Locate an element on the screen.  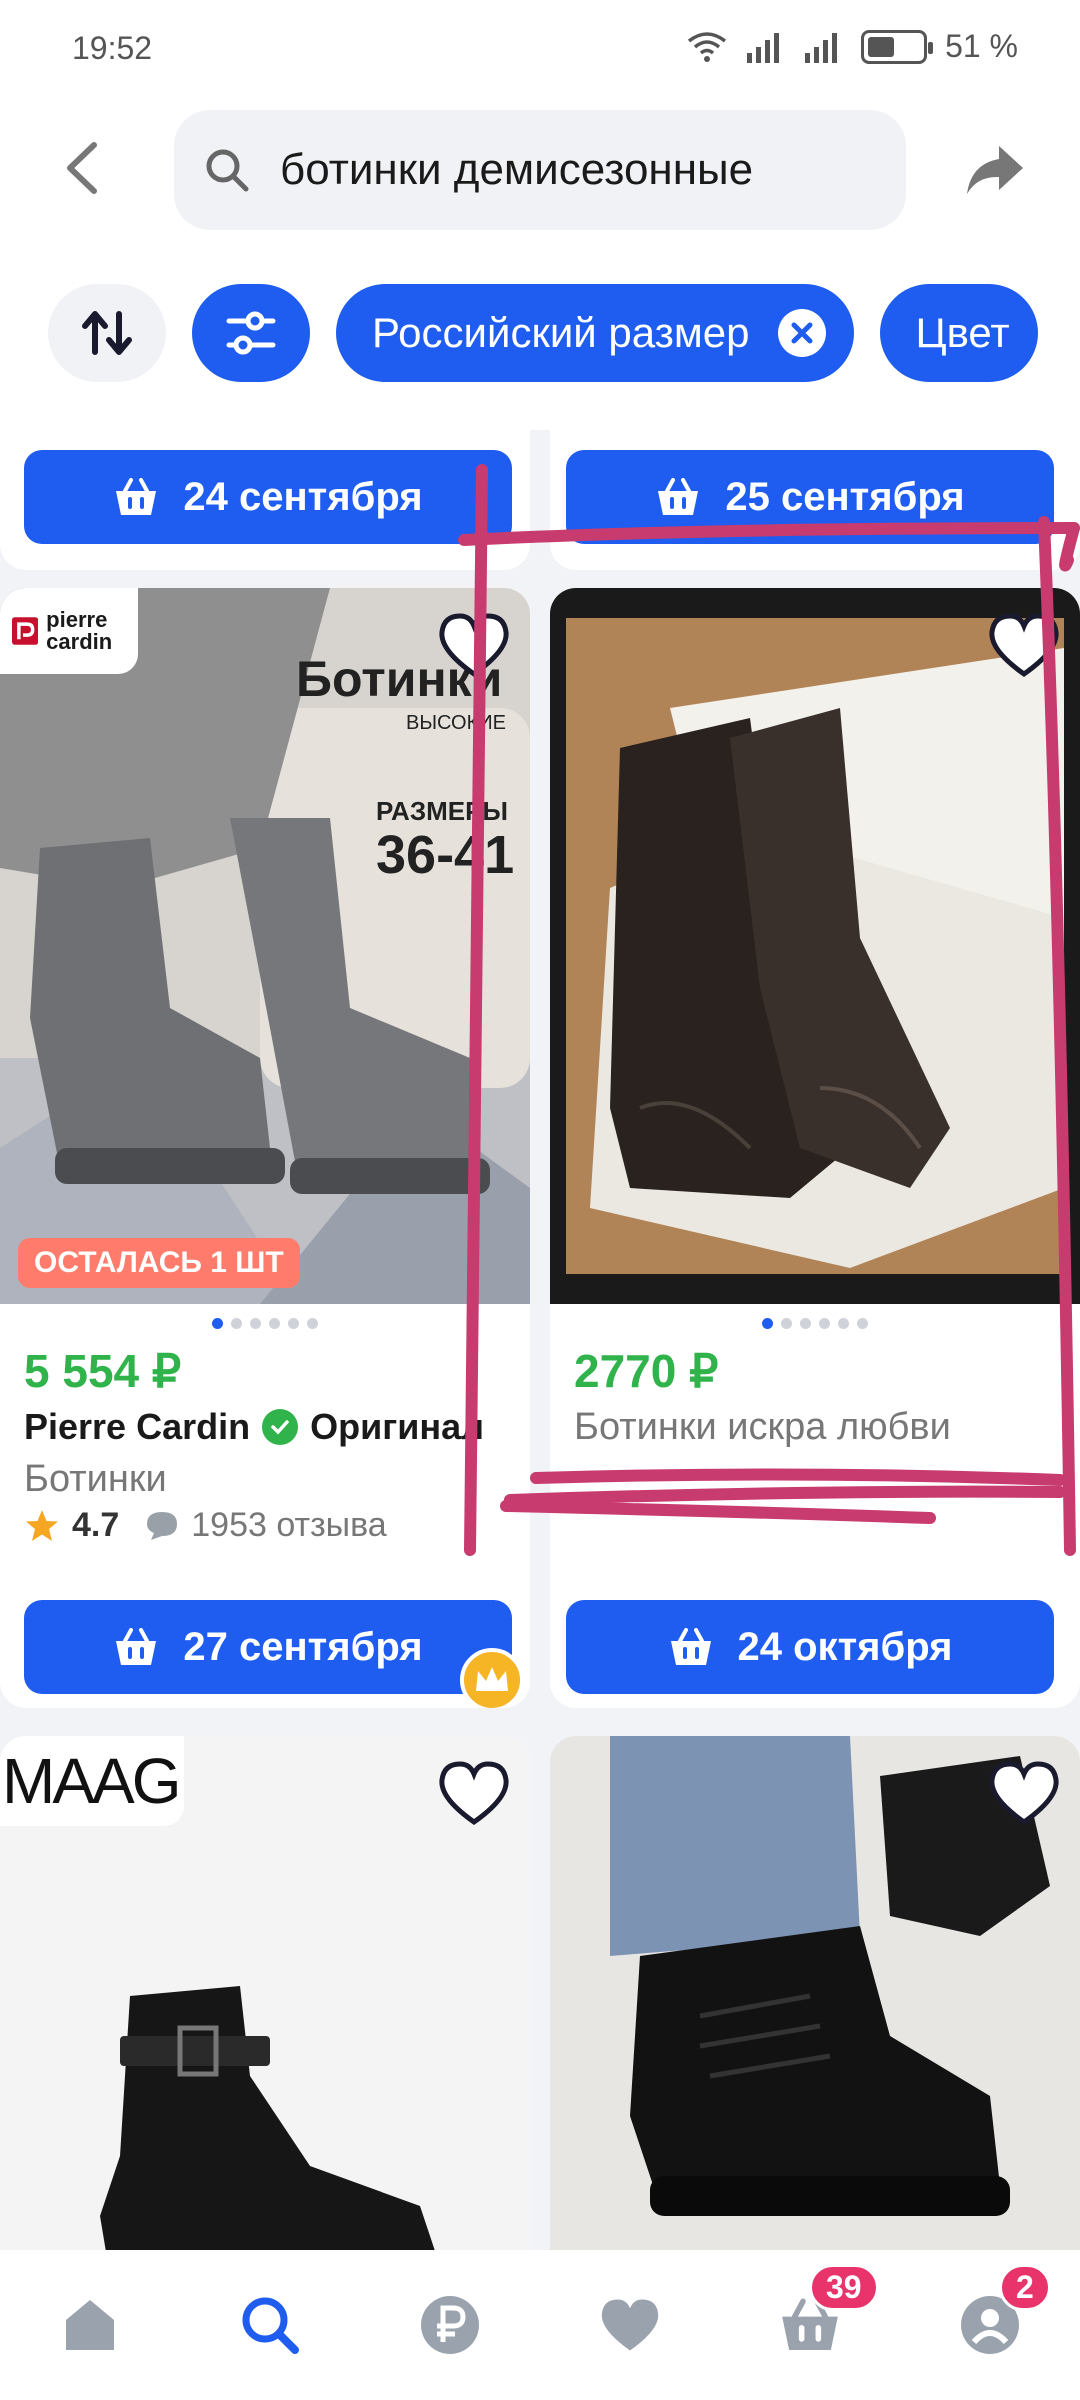
verified-check-icon is located at coordinates (280, 1427).